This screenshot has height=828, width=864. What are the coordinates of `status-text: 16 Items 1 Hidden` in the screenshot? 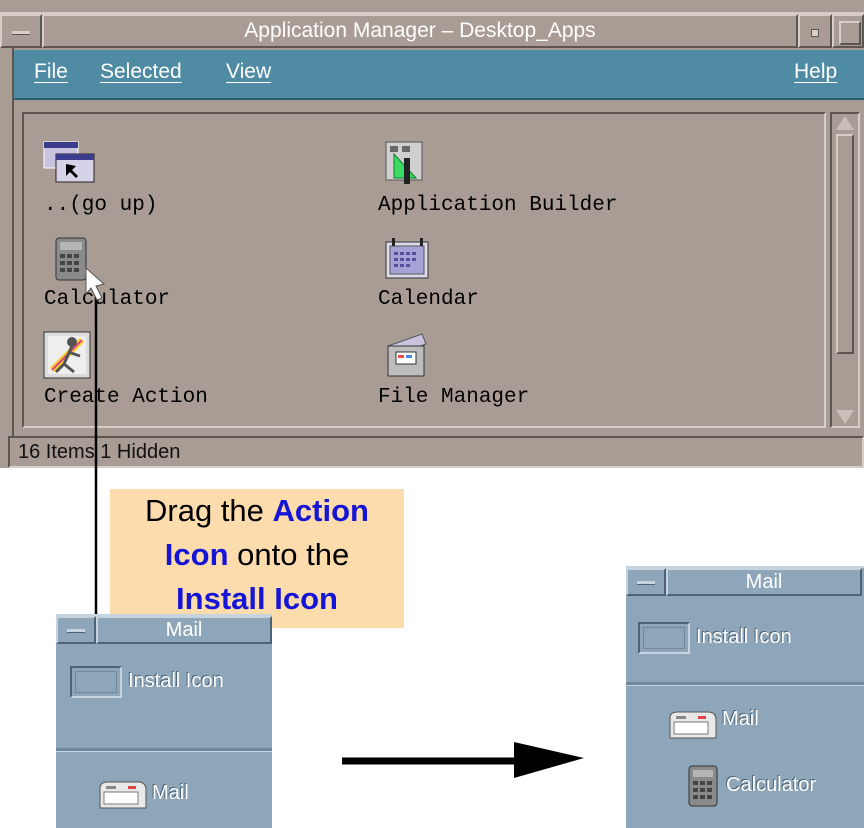 It's located at (99, 452).